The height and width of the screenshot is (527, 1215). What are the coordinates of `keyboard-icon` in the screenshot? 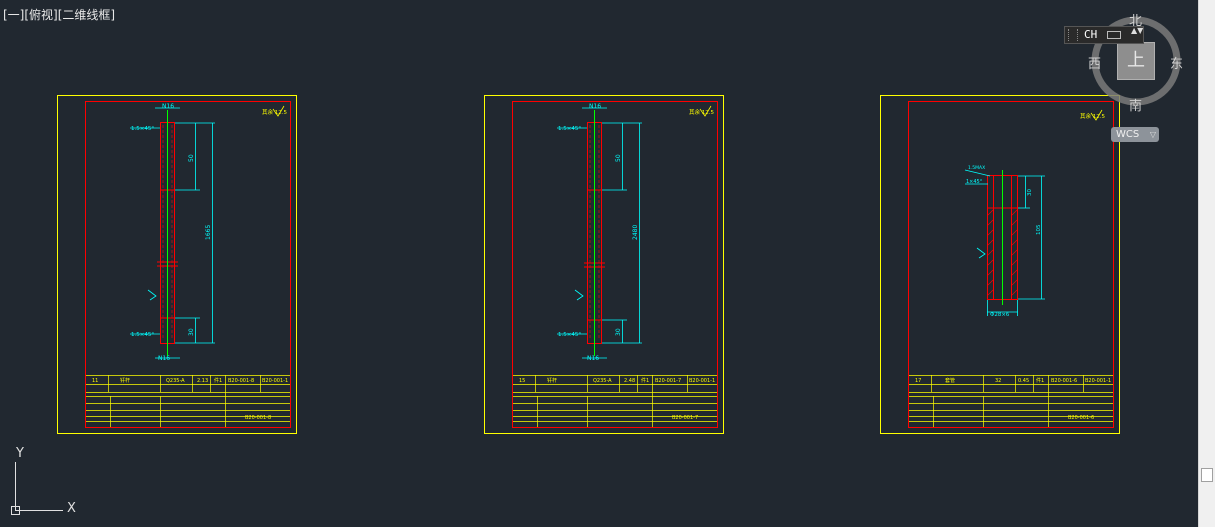 It's located at (1114, 35).